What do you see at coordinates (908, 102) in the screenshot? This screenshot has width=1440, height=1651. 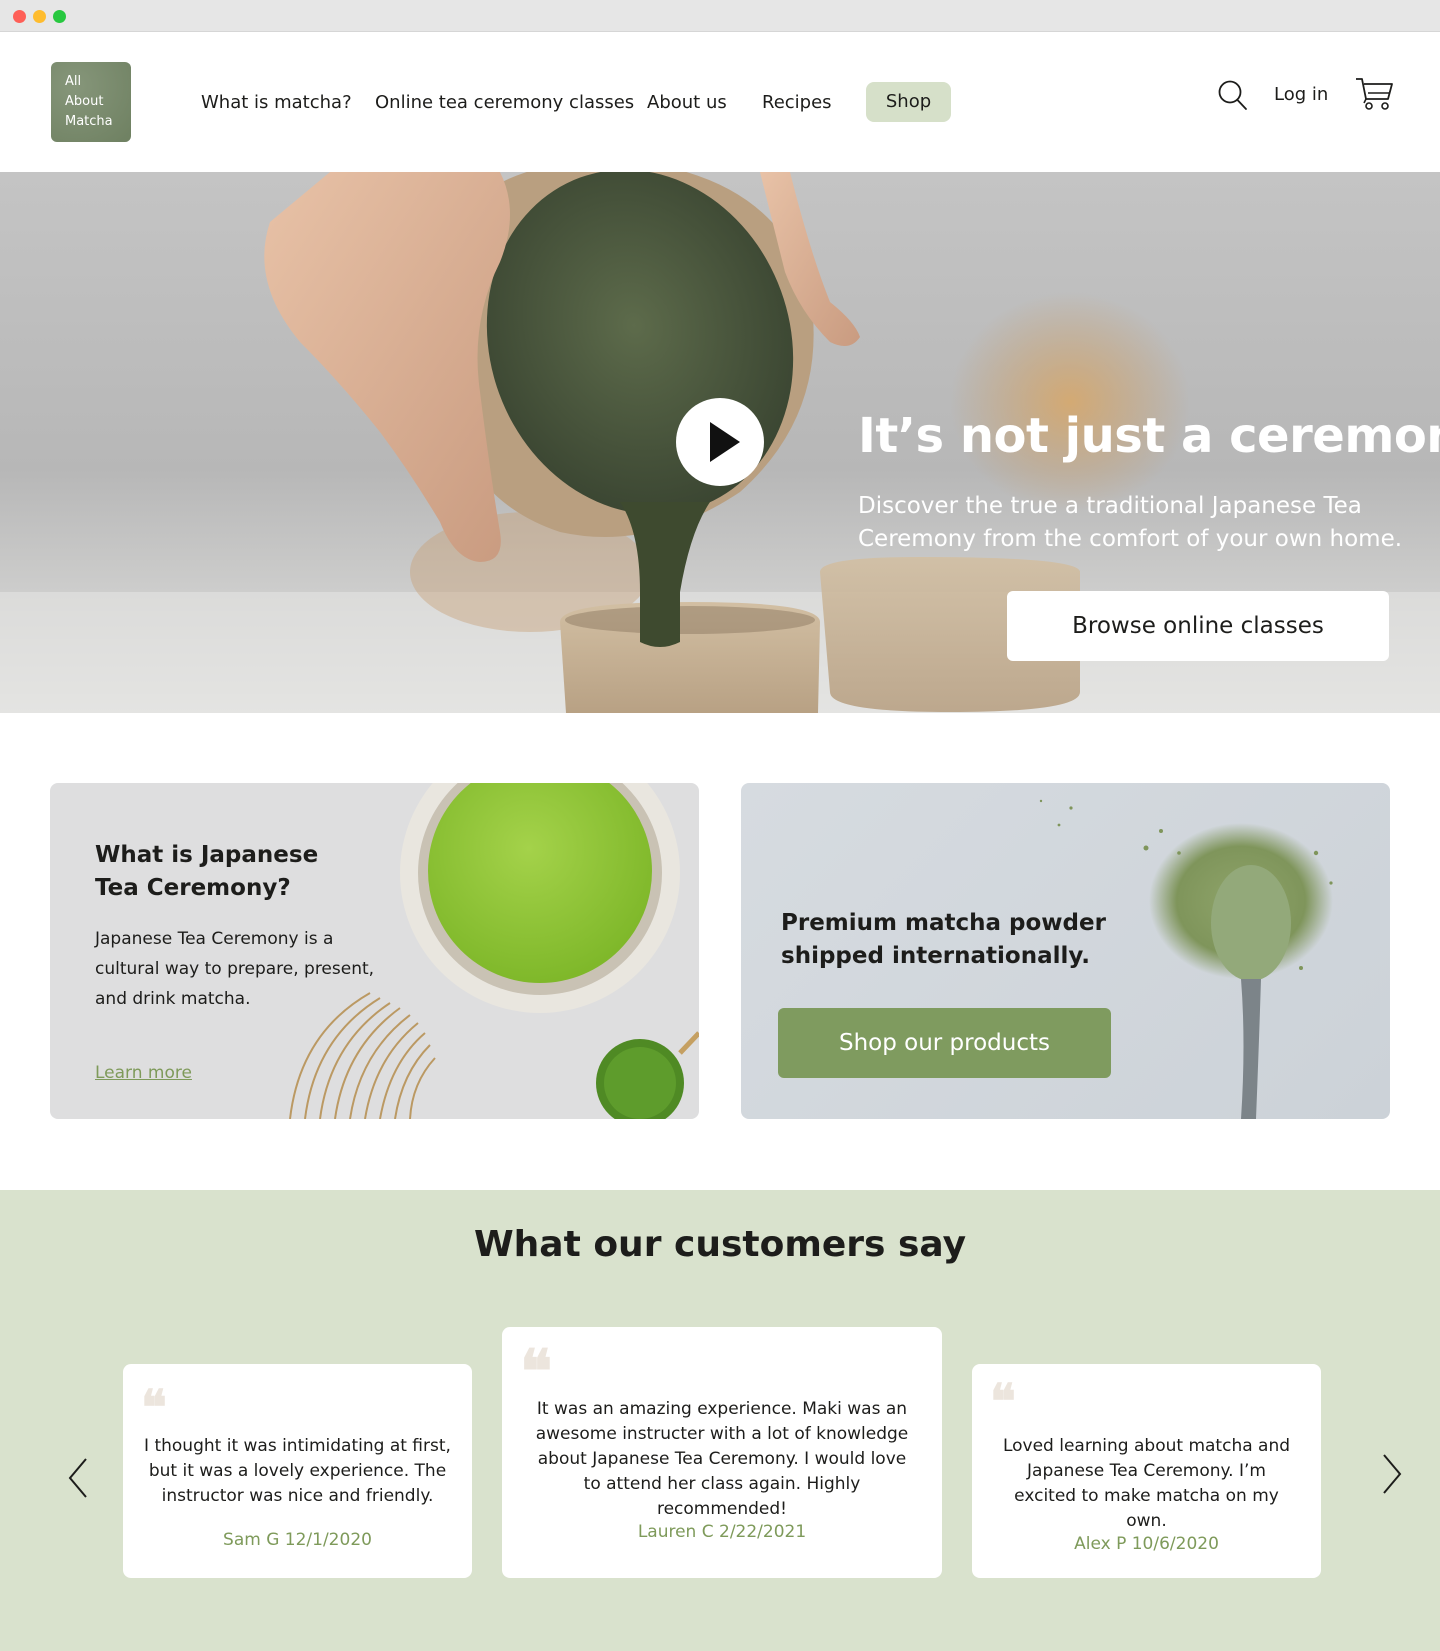 I see `nav-shop-button: Shop` at bounding box center [908, 102].